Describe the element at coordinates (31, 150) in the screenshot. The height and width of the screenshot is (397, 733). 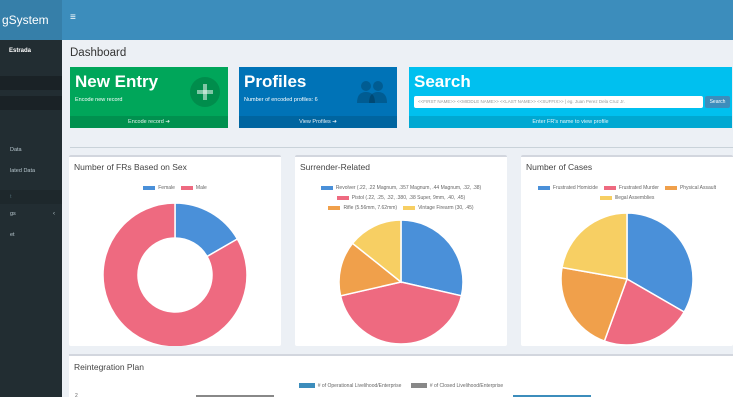
I see `sidebar-item-data: Data` at that location.